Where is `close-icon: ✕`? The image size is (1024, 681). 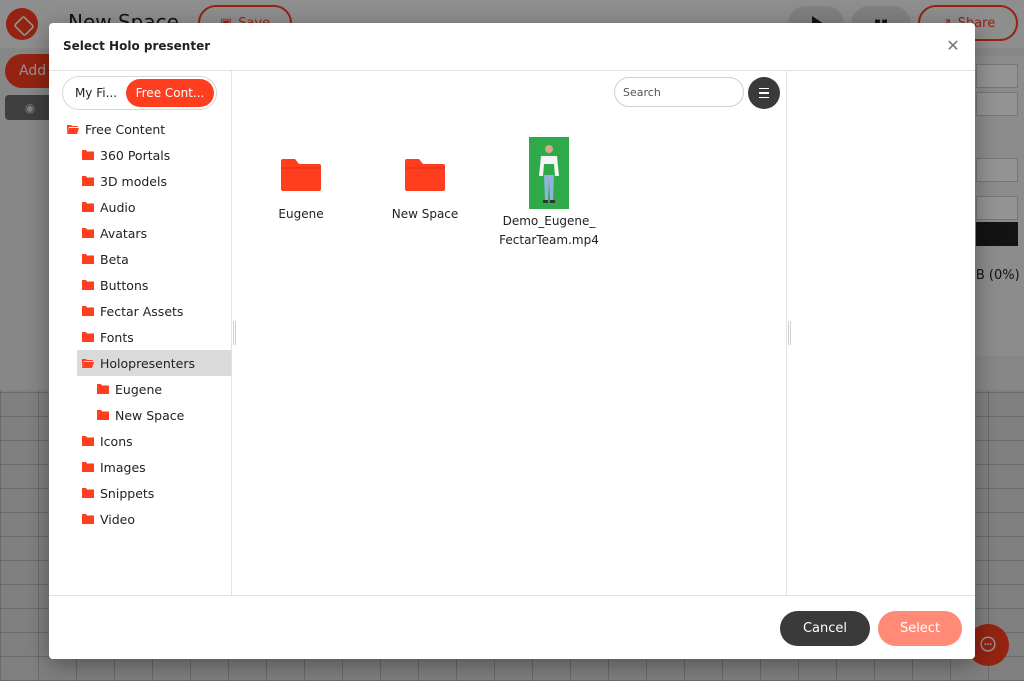
close-icon: ✕ is located at coordinates (953, 46).